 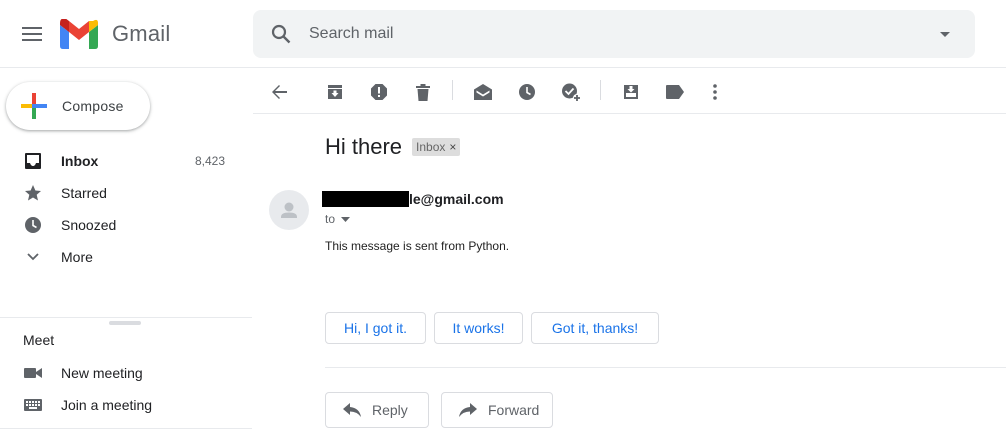 What do you see at coordinates (417, 246) in the screenshot?
I see `email-body: This message is sent from Python.` at bounding box center [417, 246].